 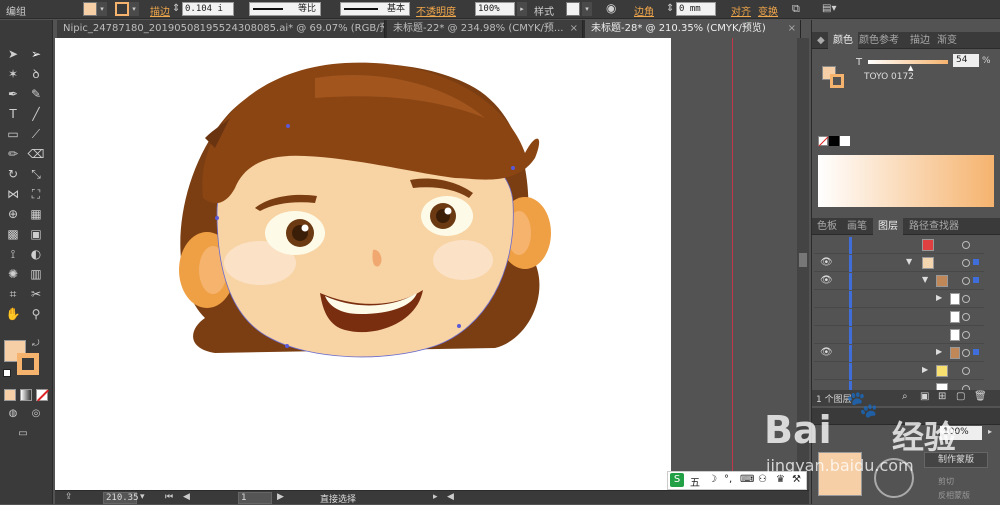 What do you see at coordinates (796, 9) in the screenshot?
I see `isolate-icon: ⧉` at bounding box center [796, 9].